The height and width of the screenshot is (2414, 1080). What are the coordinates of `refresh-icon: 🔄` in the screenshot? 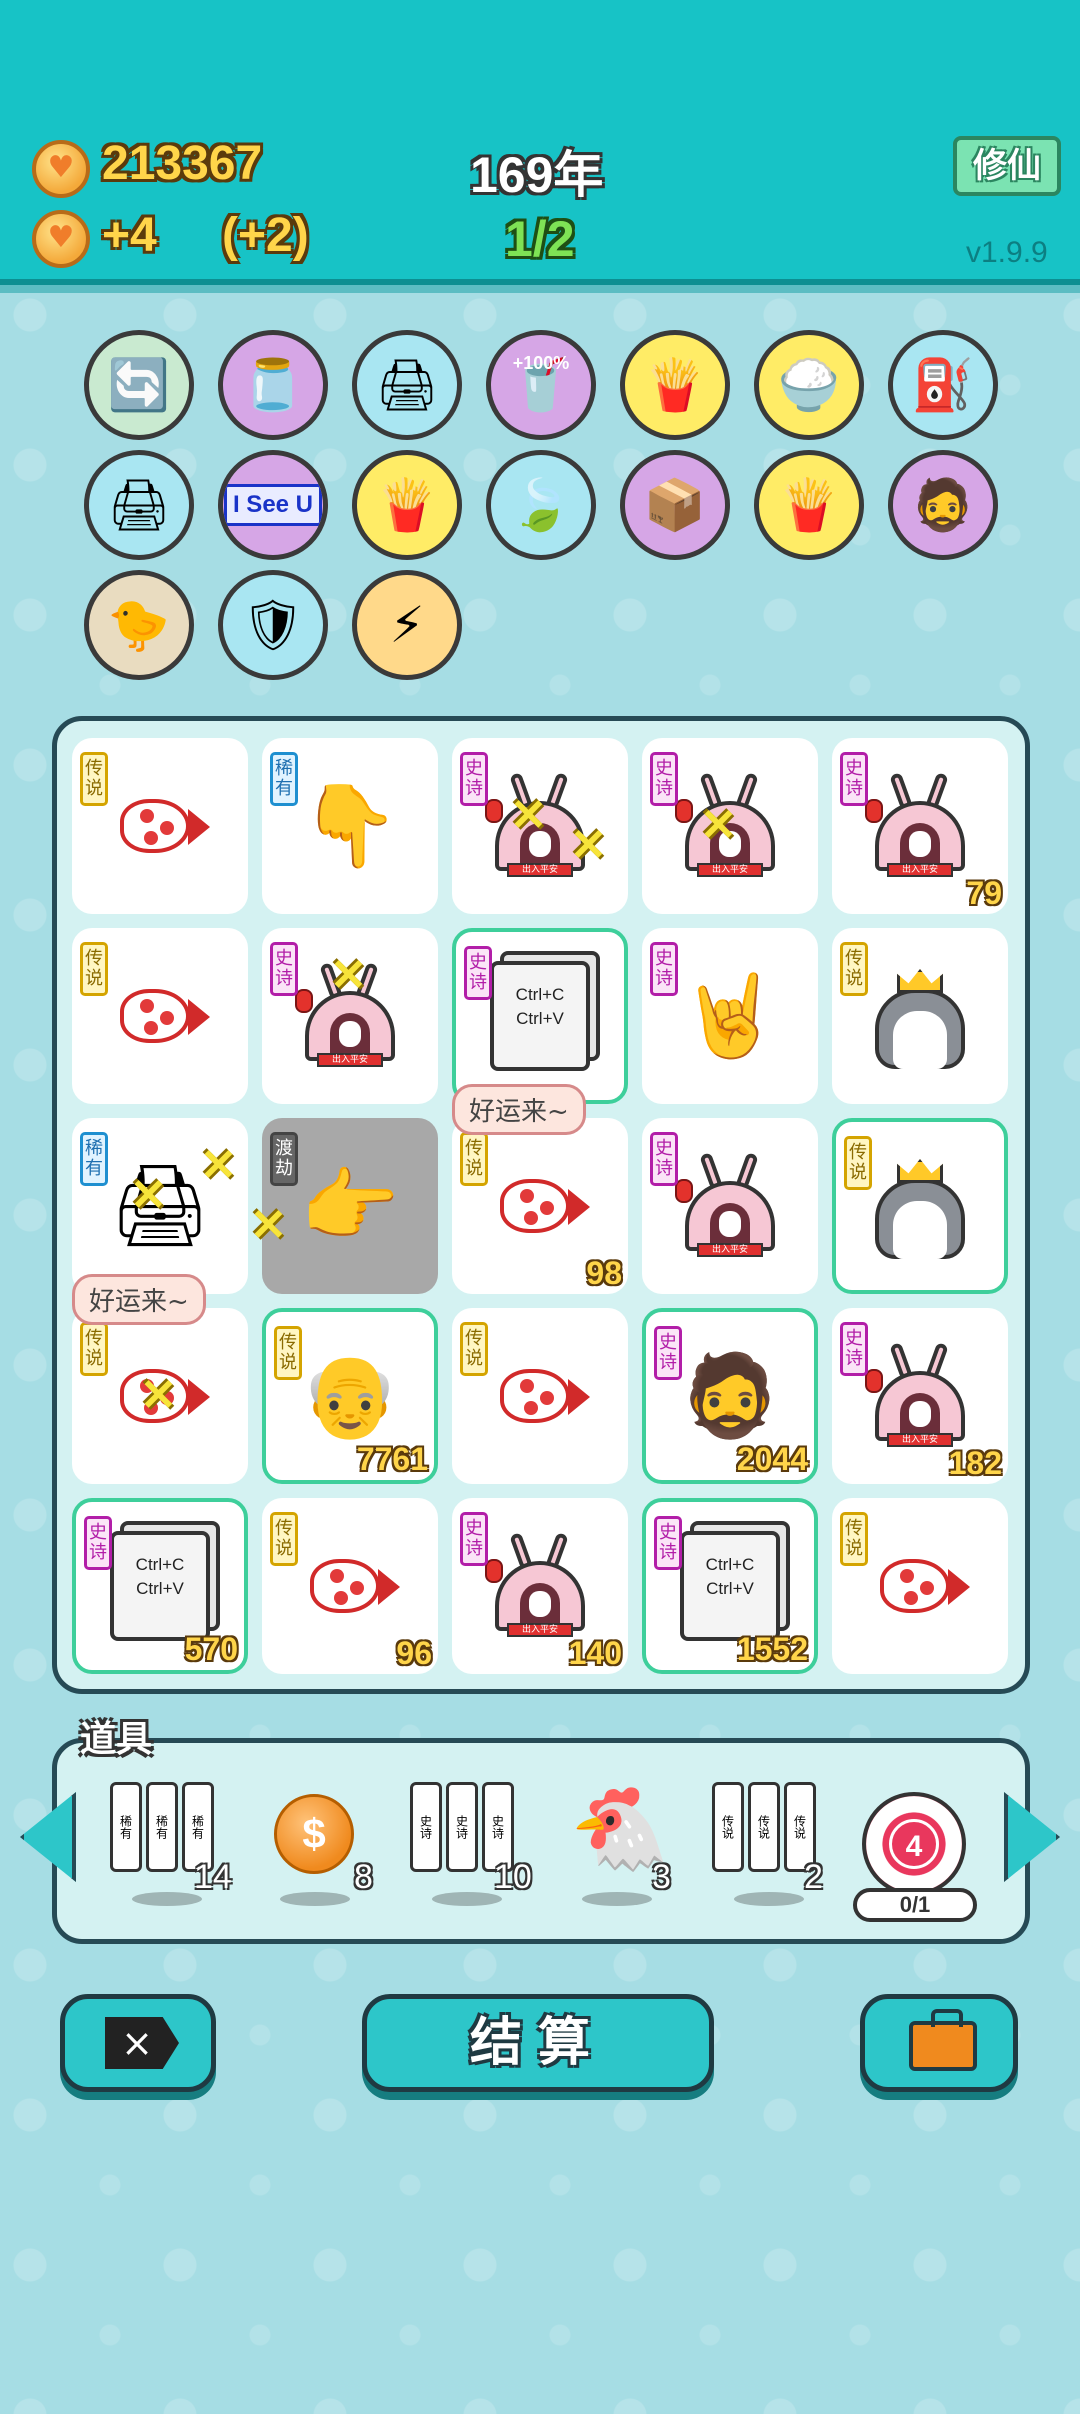 It's located at (139, 385).